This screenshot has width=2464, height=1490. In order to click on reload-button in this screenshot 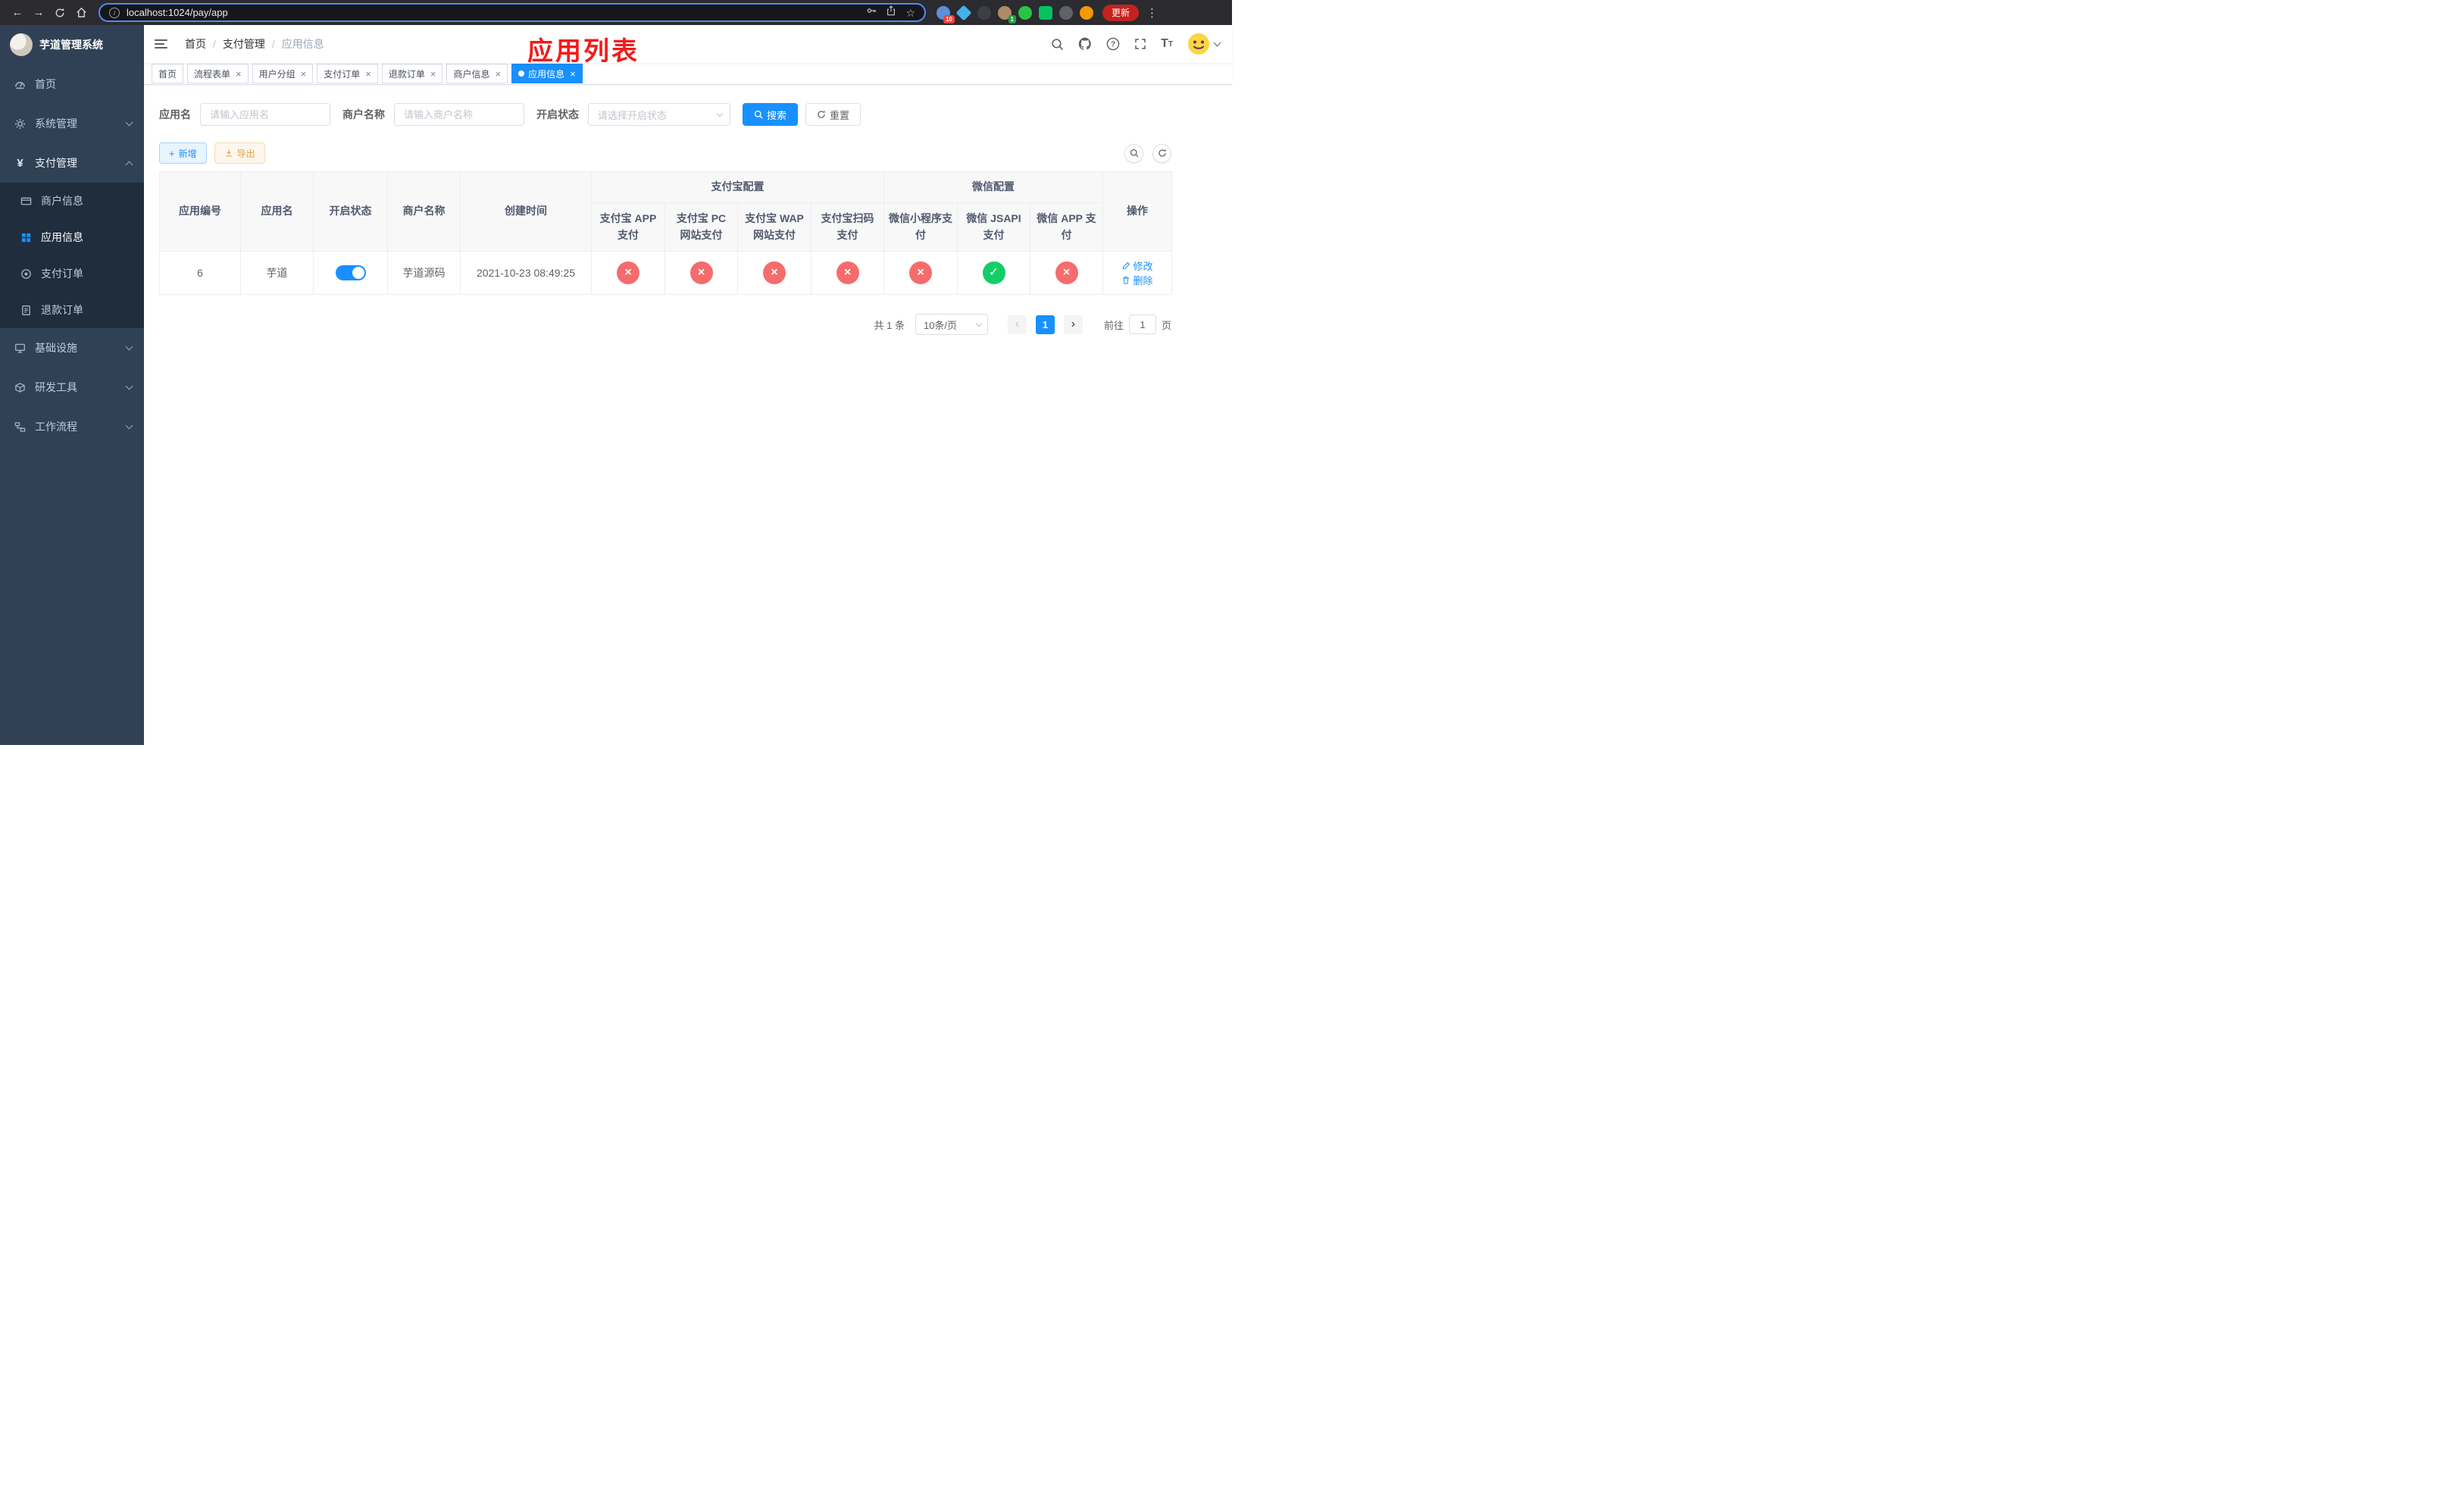, I will do `click(60, 13)`.